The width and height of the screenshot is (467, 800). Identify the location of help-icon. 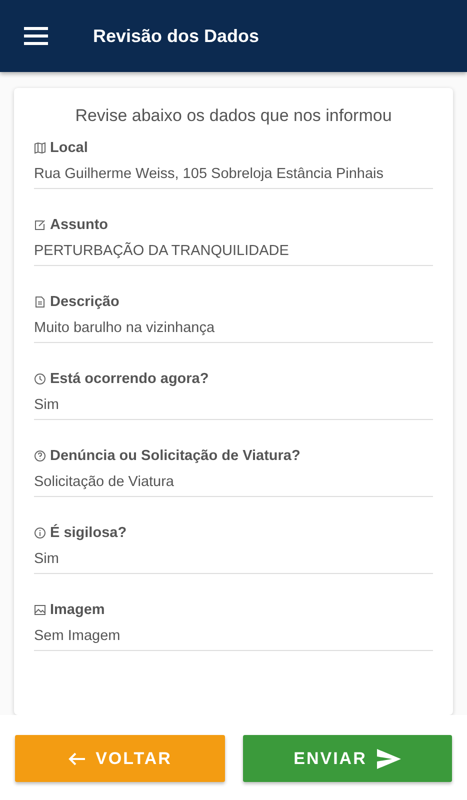
(40, 456).